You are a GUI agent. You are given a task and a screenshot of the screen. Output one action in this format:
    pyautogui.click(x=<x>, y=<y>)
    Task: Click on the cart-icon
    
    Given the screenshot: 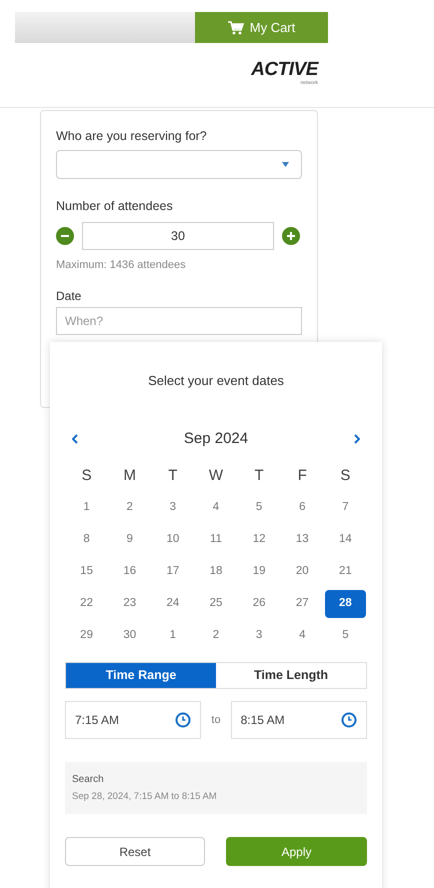 What is the action you would take?
    pyautogui.click(x=236, y=27)
    